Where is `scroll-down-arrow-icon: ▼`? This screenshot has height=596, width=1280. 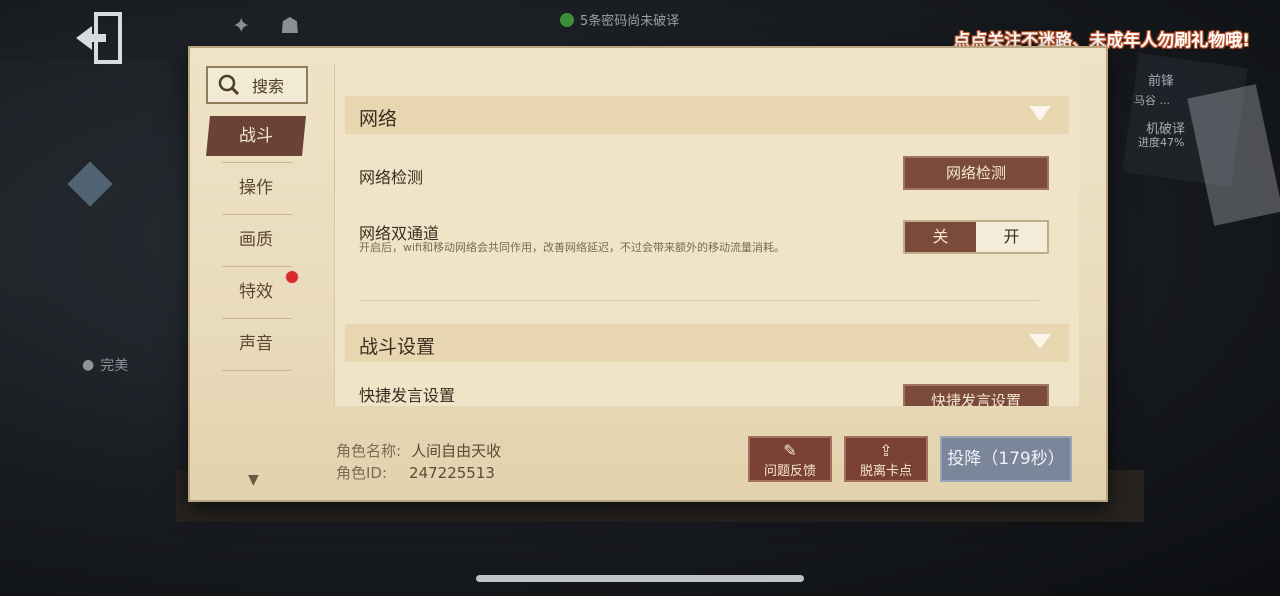 scroll-down-arrow-icon: ▼ is located at coordinates (253, 480).